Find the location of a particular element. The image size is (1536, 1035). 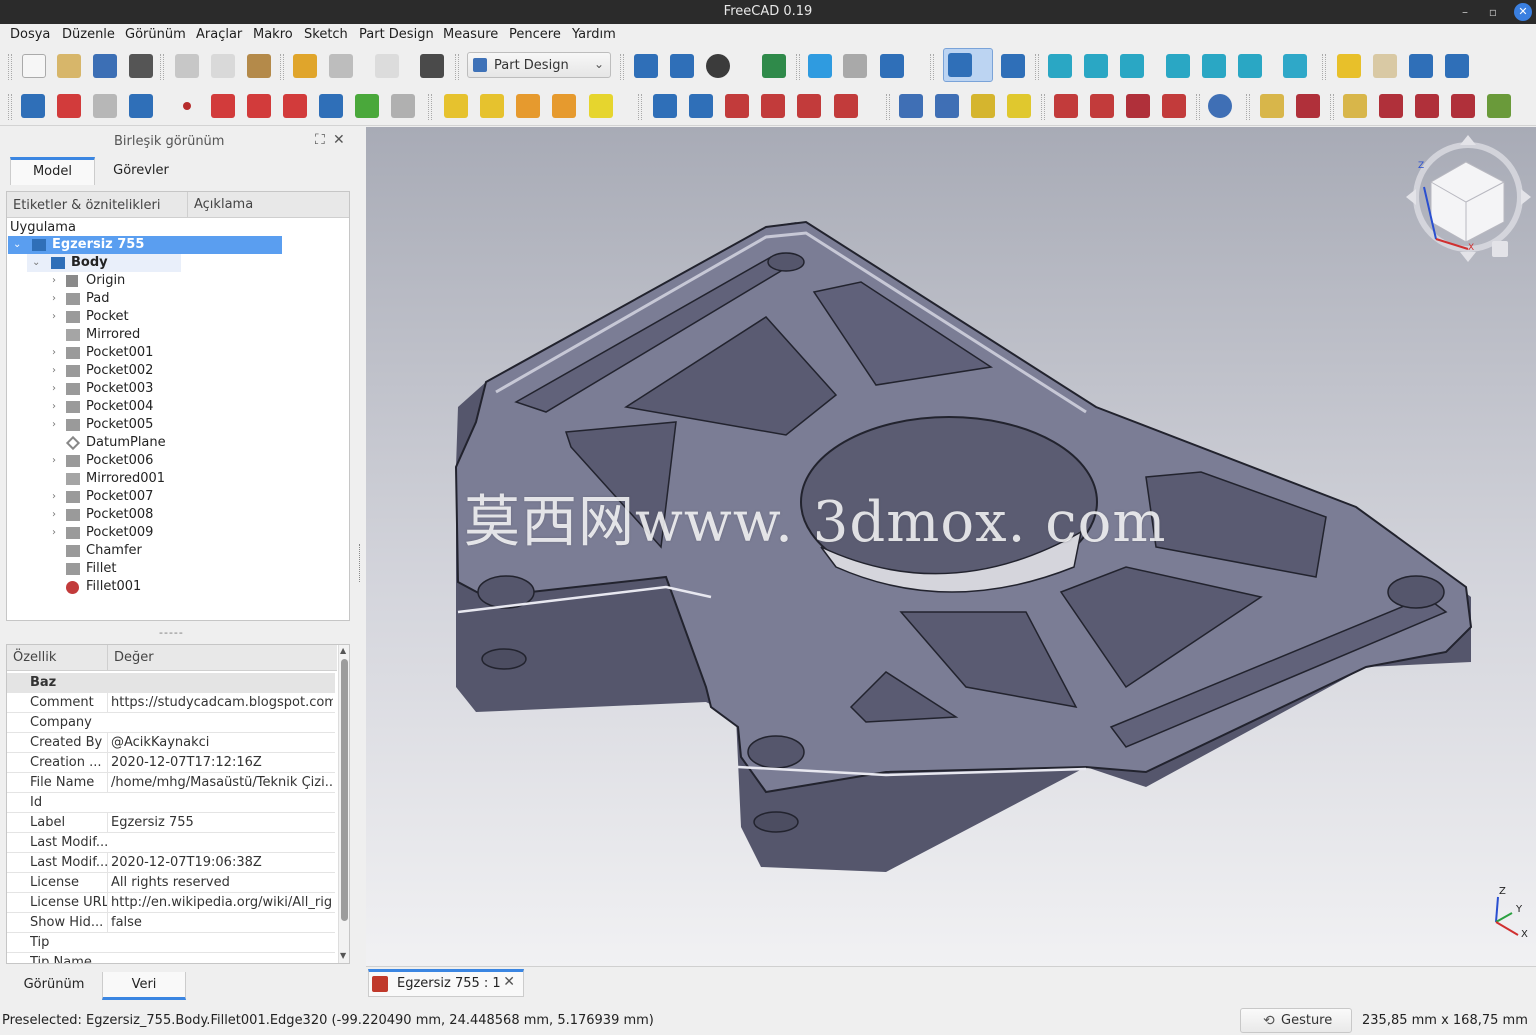

left-view-icon is located at coordinates (1250, 66).